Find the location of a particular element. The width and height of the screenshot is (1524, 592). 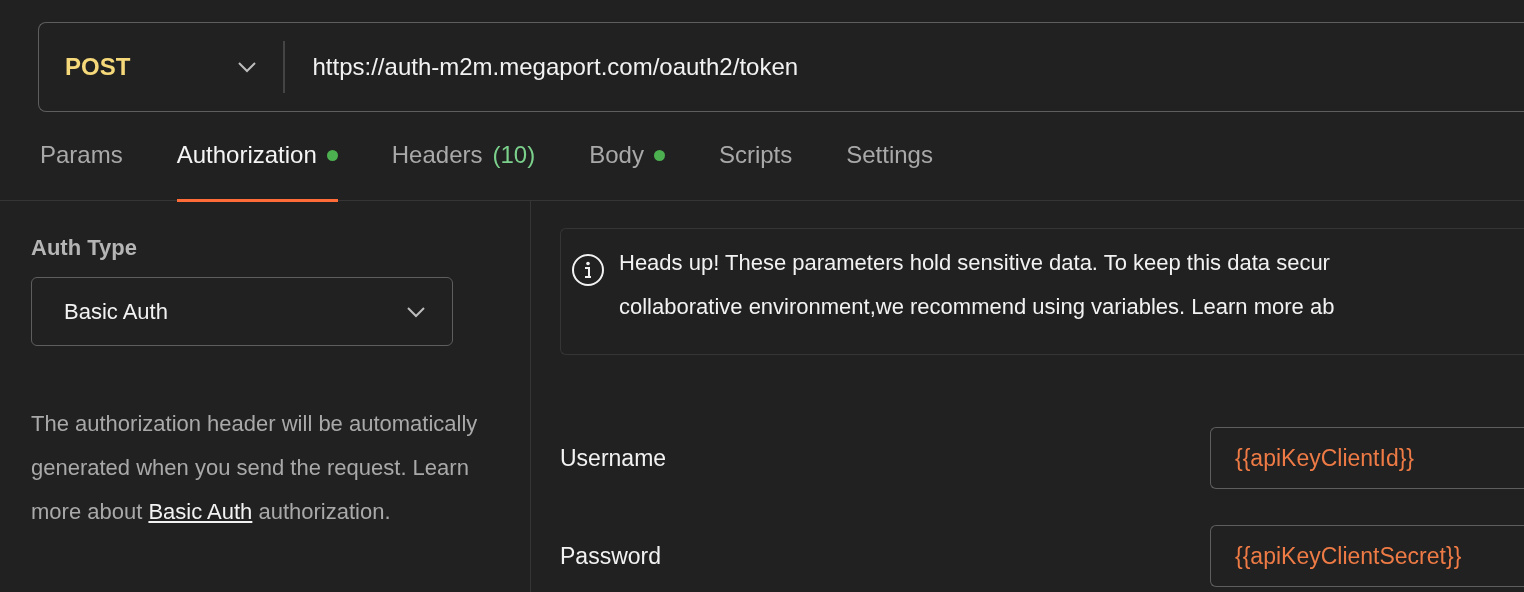

tab: Params is located at coordinates (81, 157).